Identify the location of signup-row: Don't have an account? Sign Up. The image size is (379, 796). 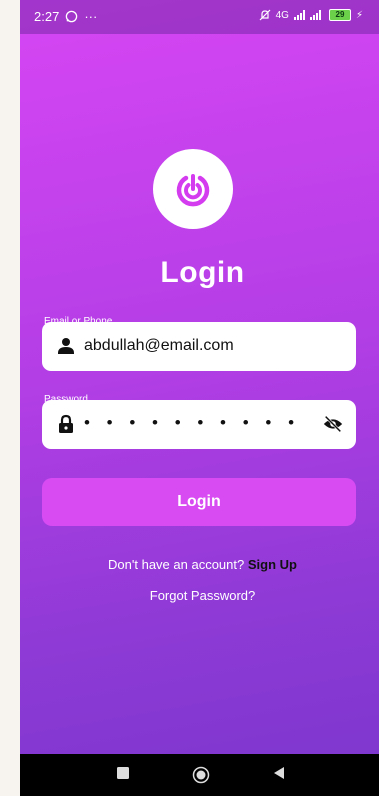
(199, 564).